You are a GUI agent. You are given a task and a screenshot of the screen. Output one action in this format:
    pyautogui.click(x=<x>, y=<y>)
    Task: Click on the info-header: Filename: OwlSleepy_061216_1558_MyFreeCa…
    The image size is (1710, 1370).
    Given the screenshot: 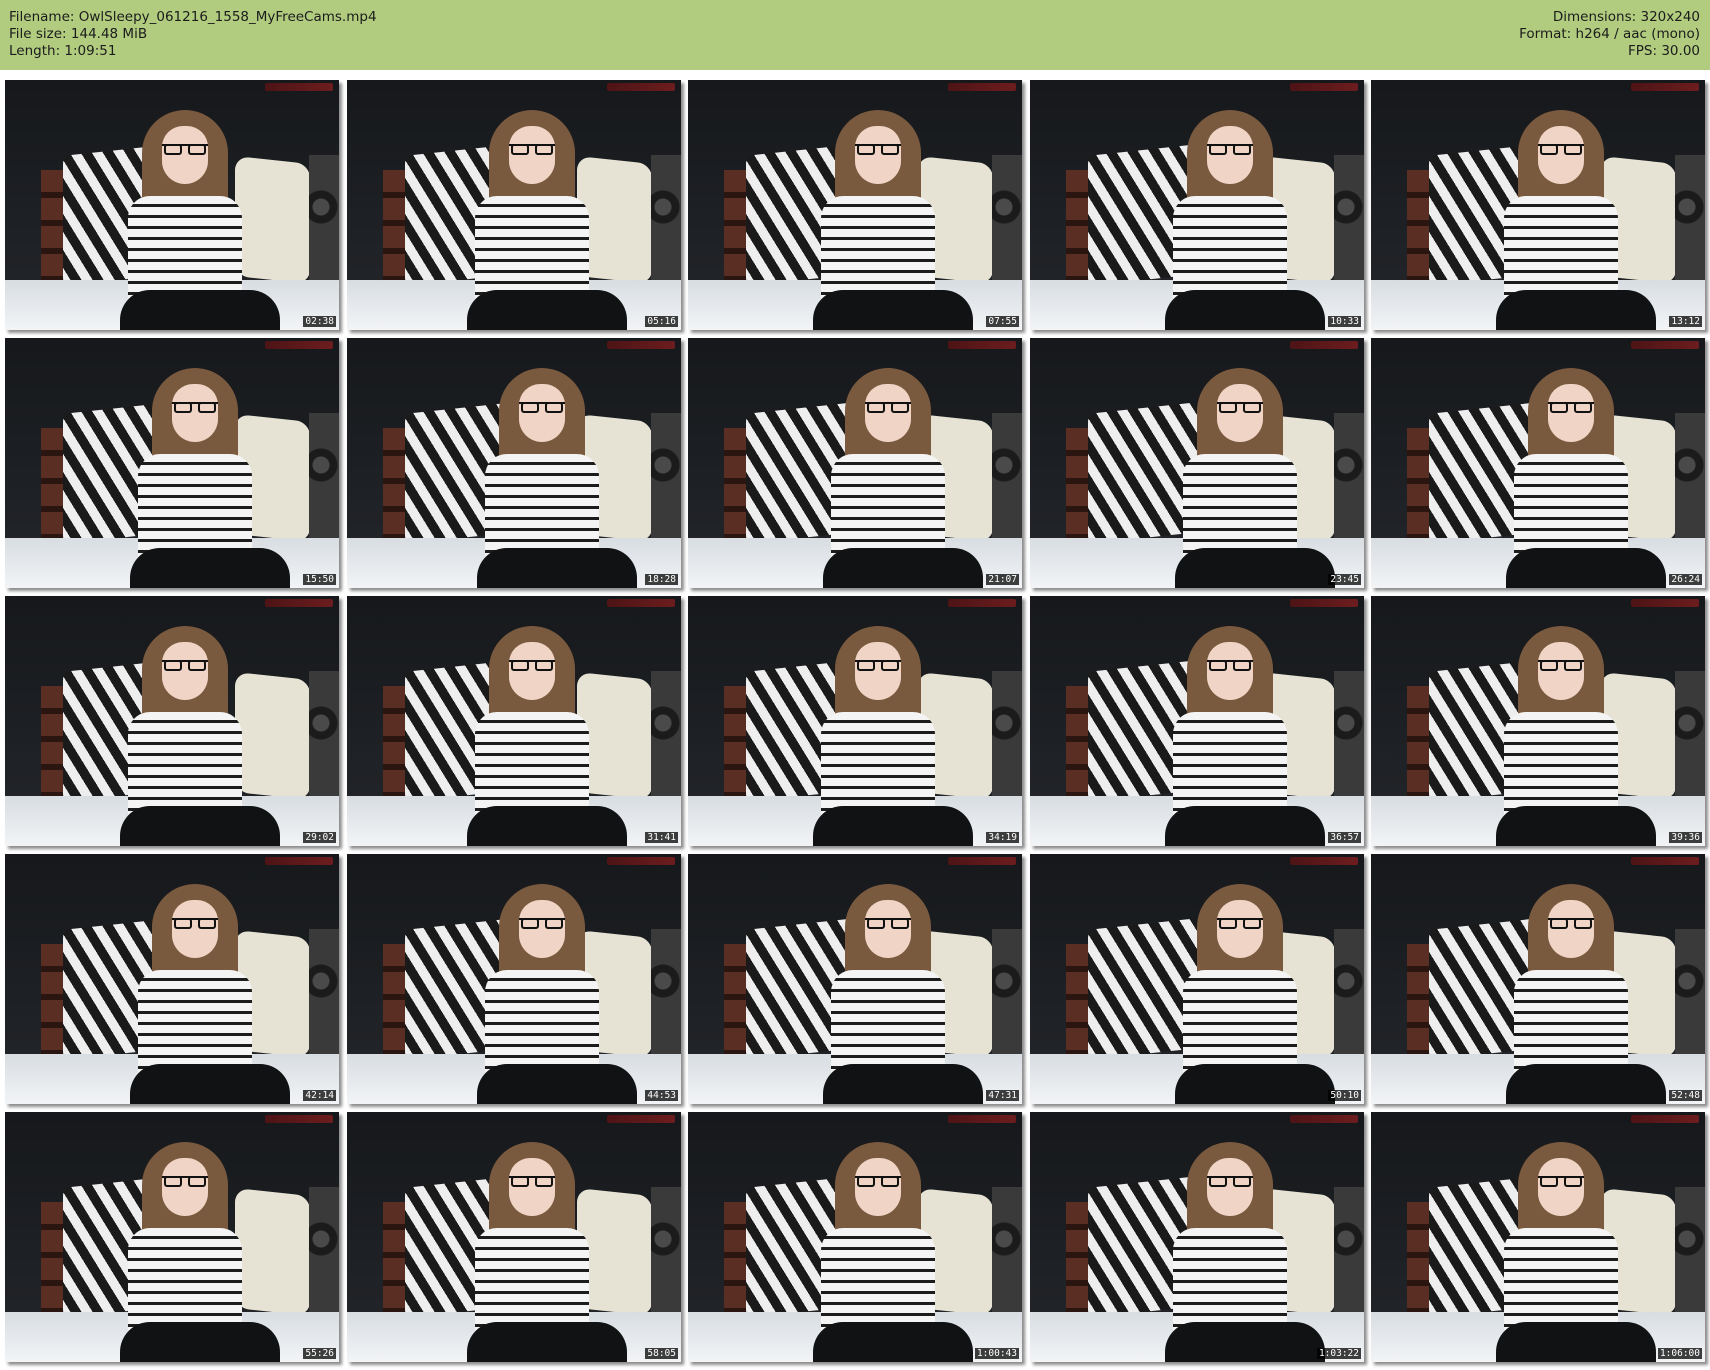 What is the action you would take?
    pyautogui.click(x=855, y=35)
    